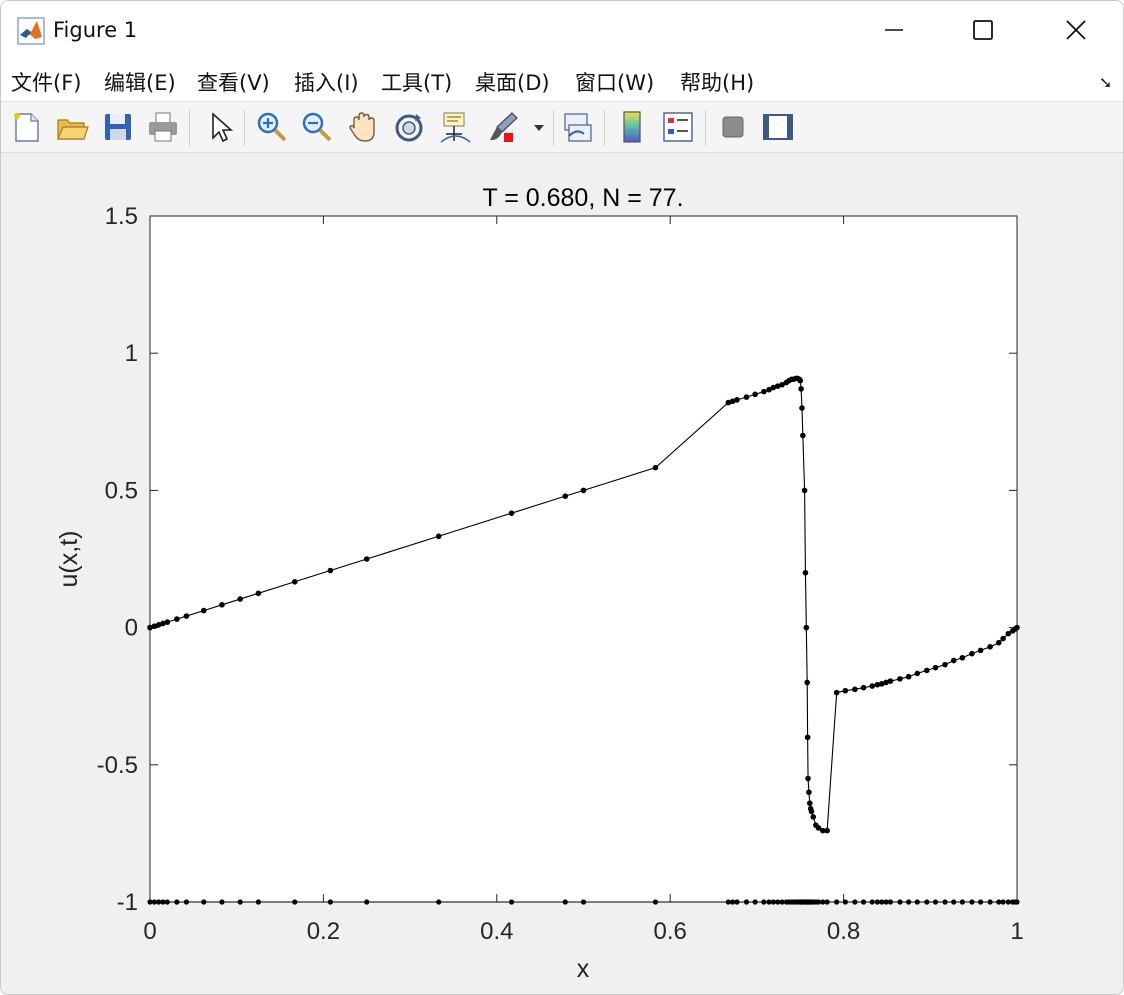  I want to click on brush-icon, so click(503, 127).